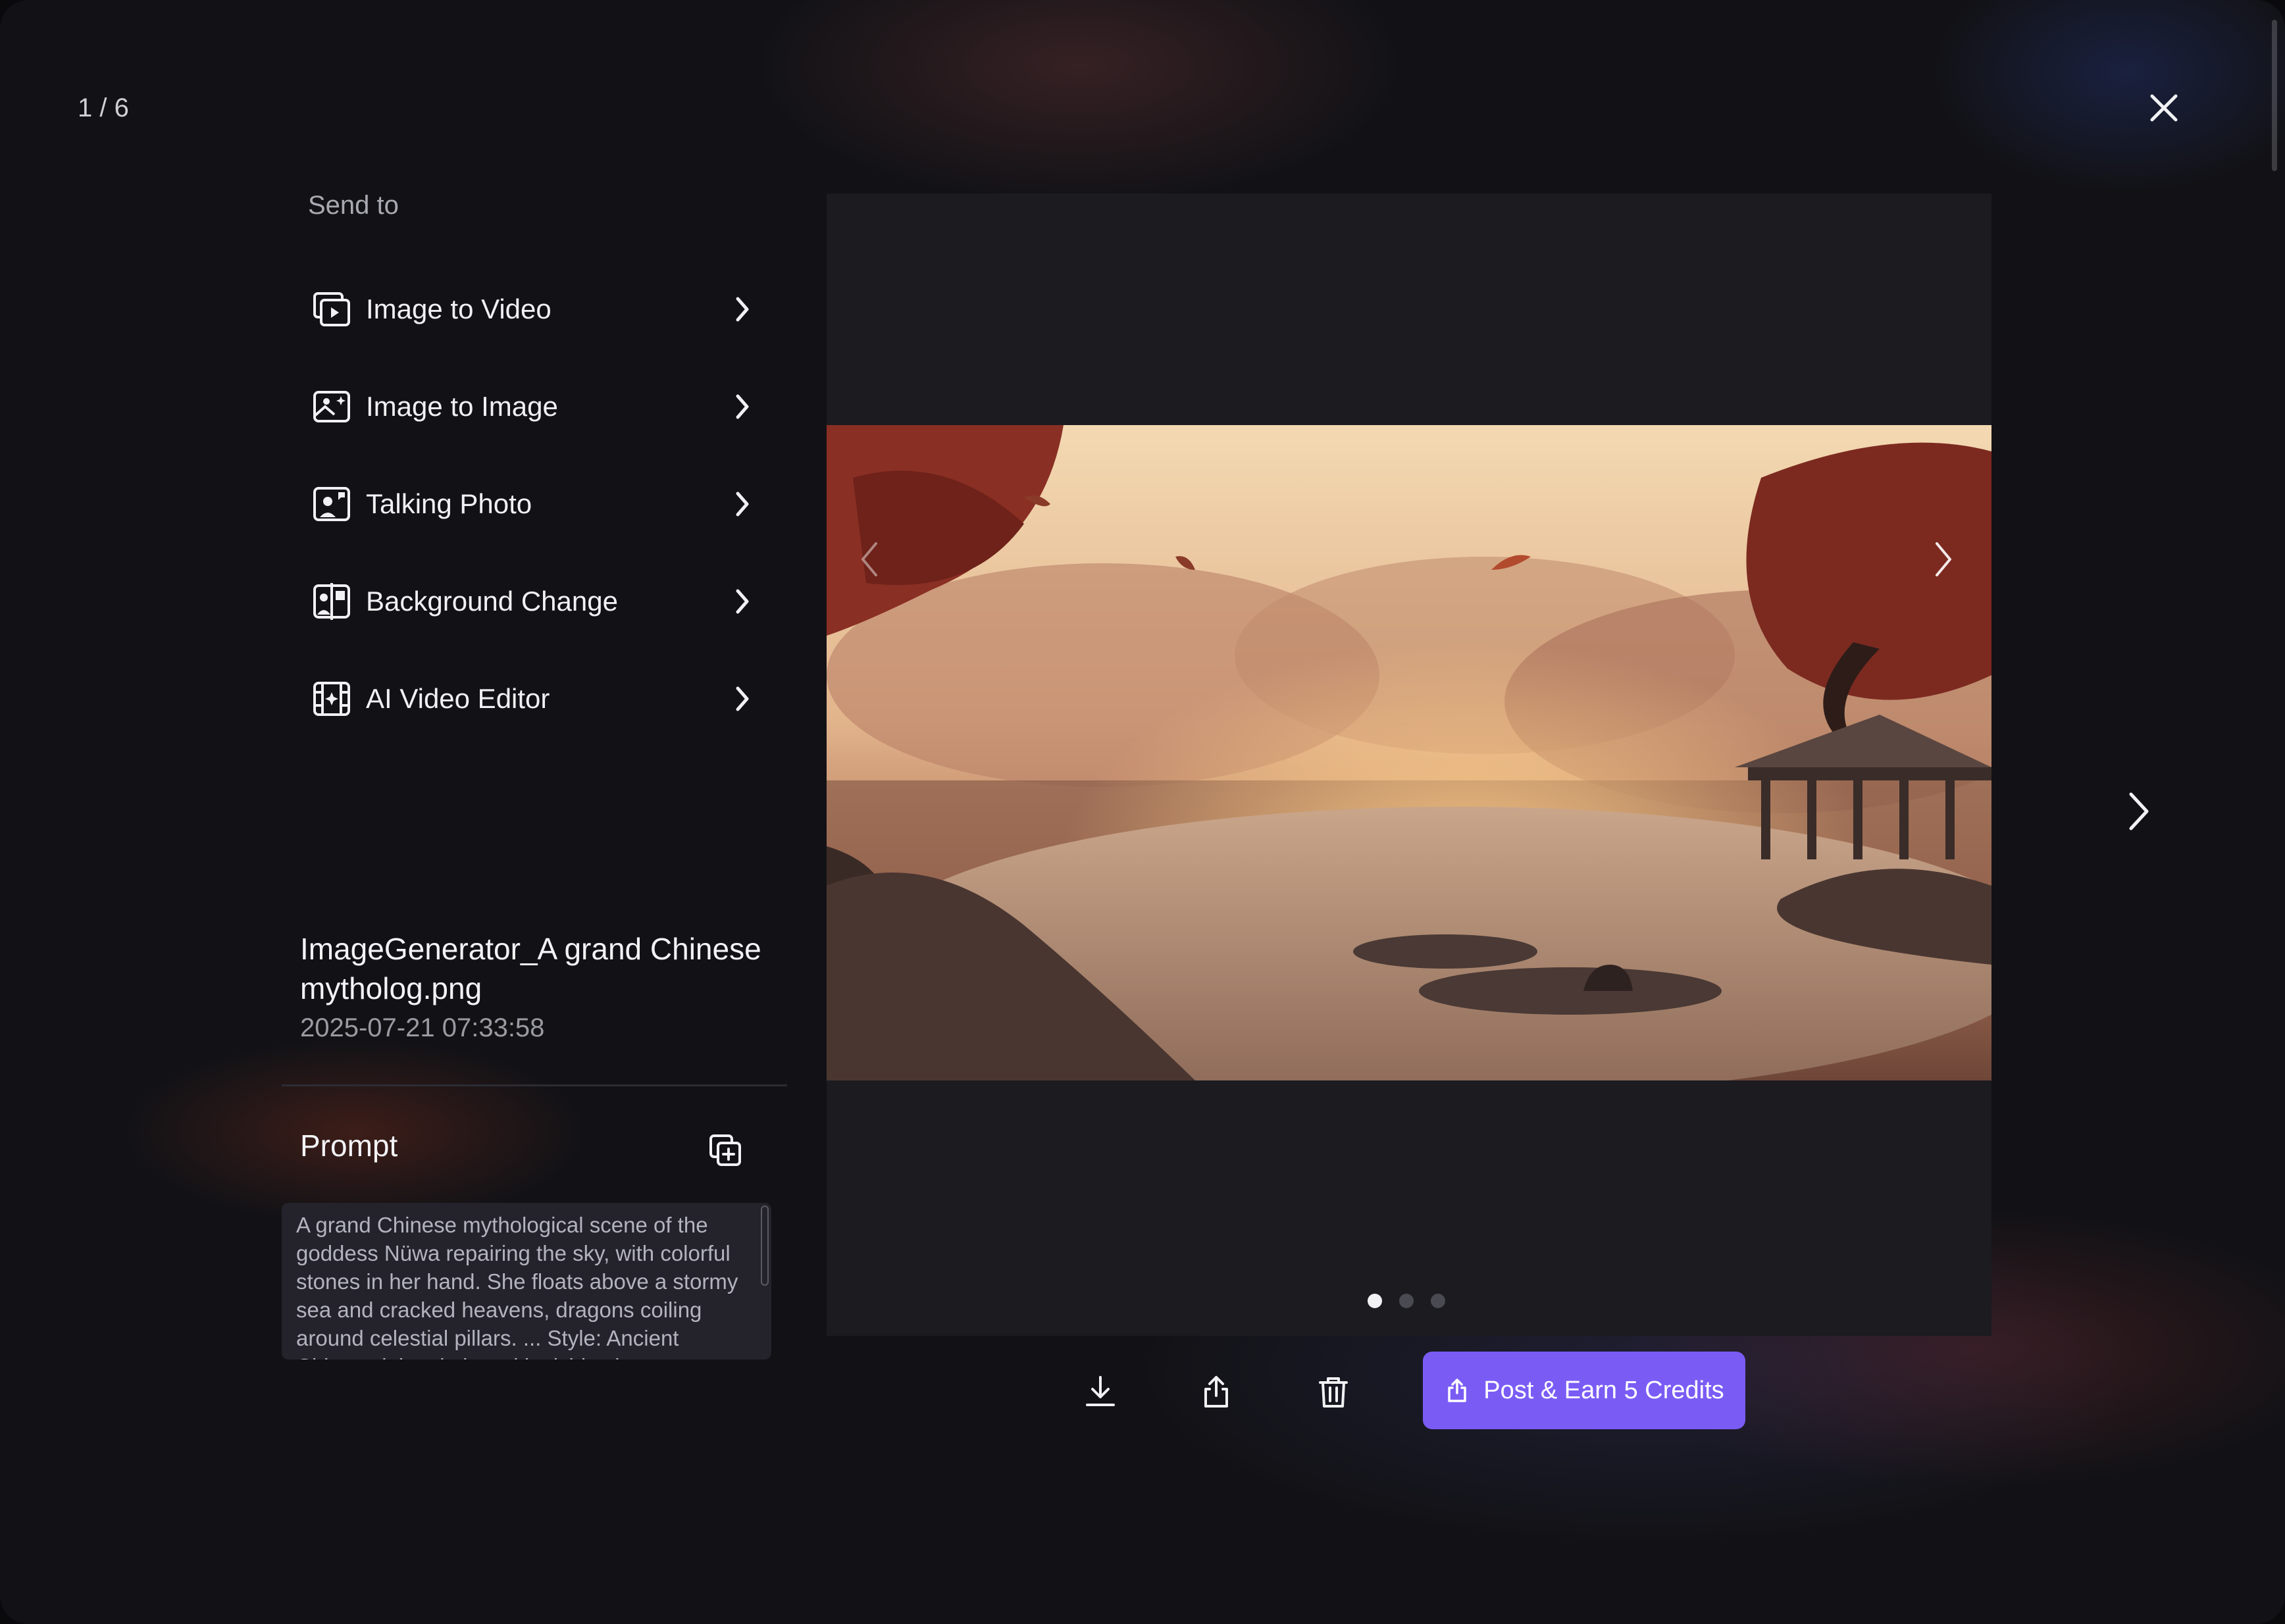  I want to click on prompt-scrollbar, so click(765, 1245).